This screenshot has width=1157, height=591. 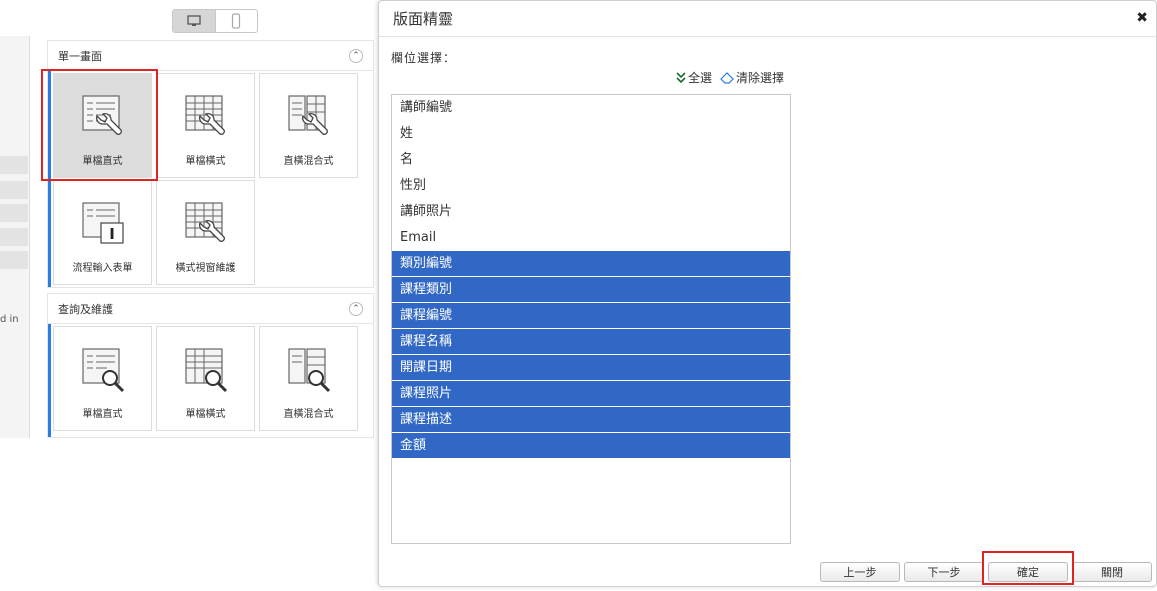 I want to click on phone-icon, so click(x=236, y=21).